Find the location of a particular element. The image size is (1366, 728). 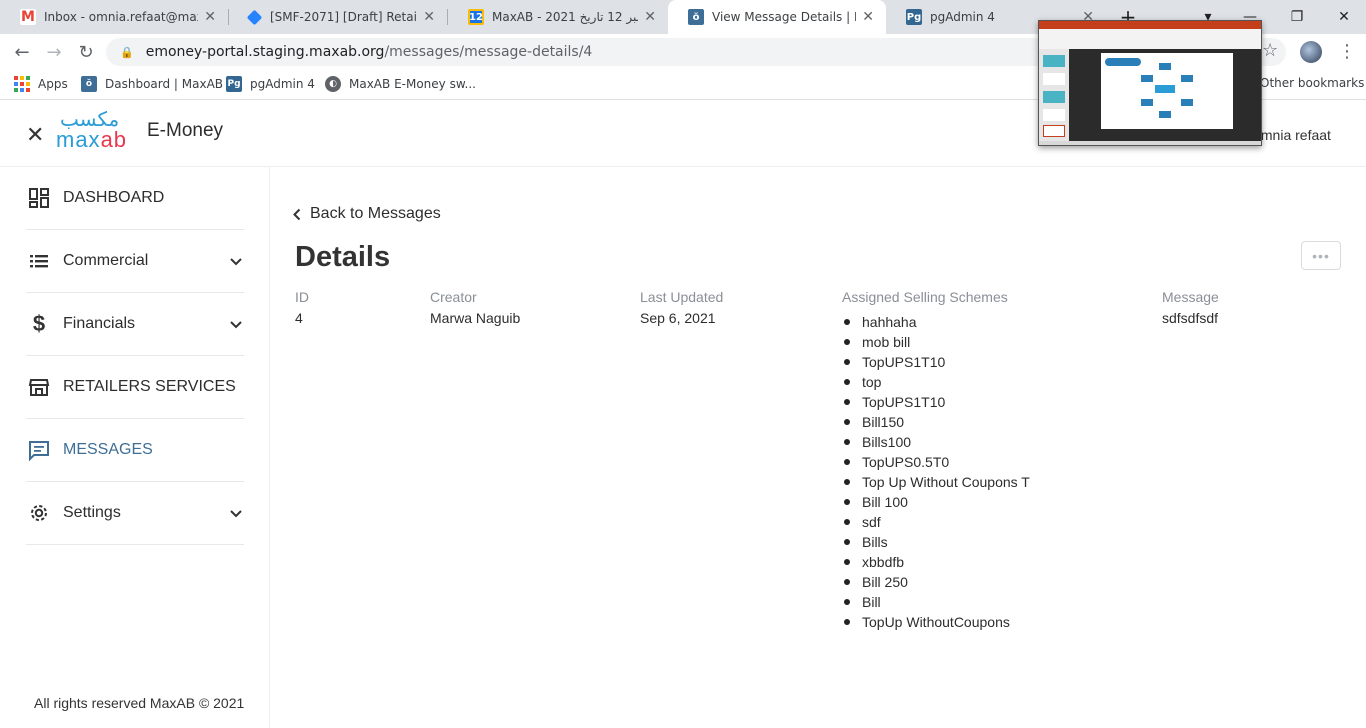

dollar-icon: $ is located at coordinates (39, 323).